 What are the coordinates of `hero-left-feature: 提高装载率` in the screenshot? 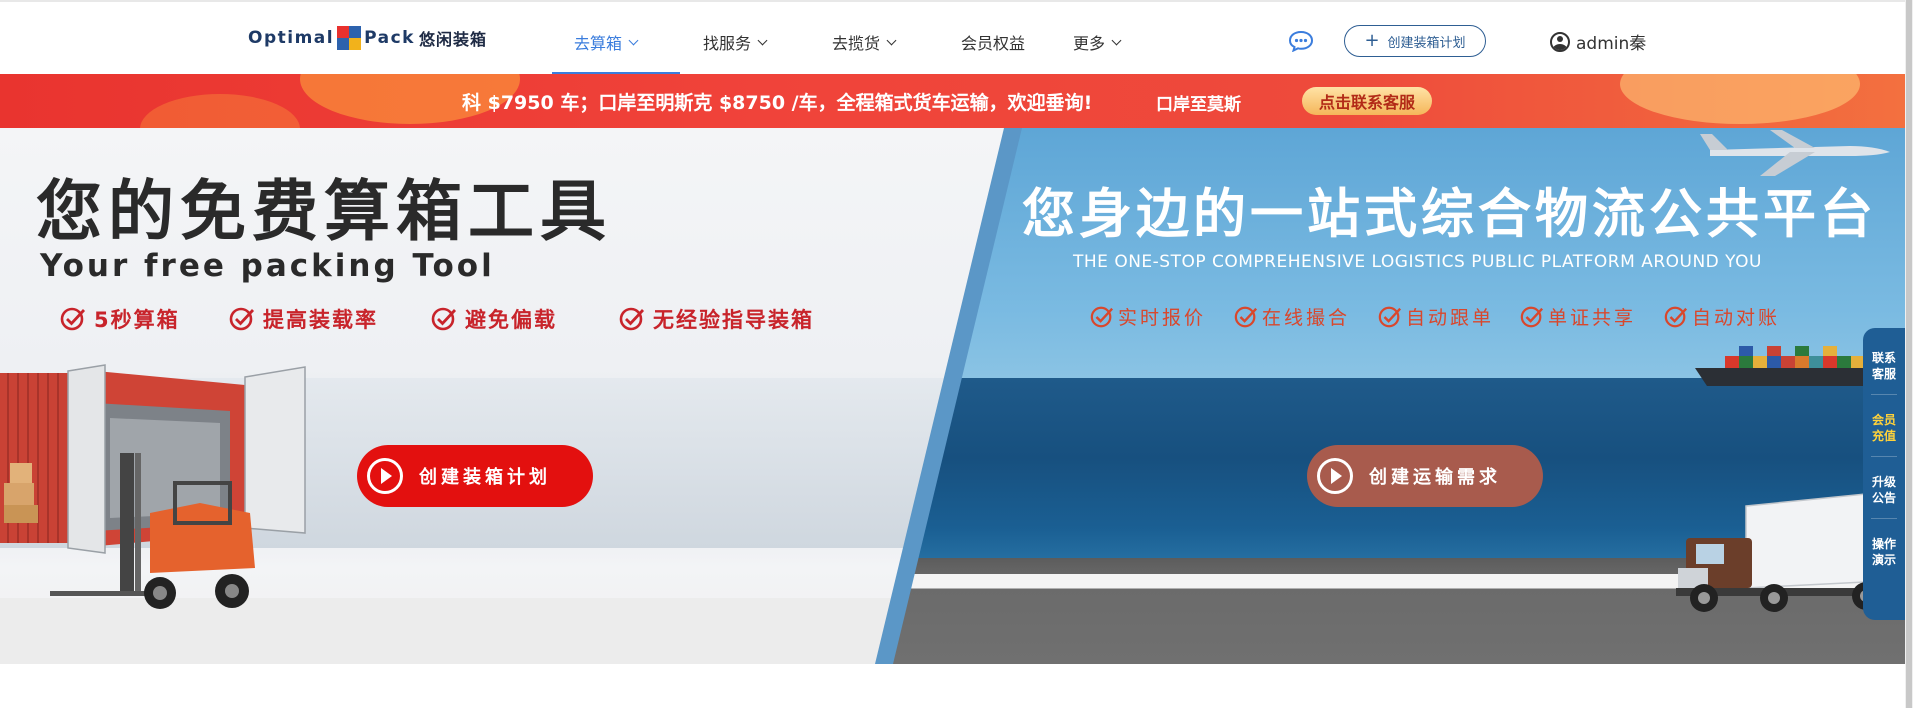 It's located at (303, 319).